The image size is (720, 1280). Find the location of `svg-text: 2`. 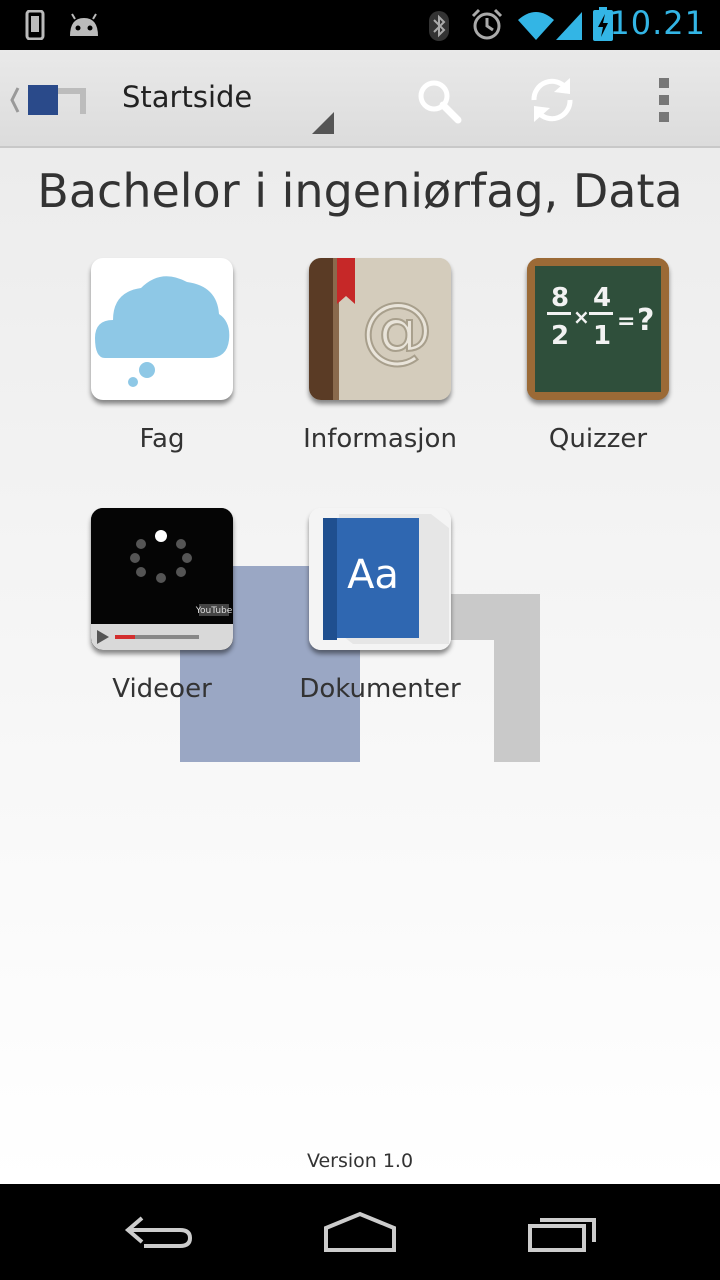

svg-text: 2 is located at coordinates (560, 336).